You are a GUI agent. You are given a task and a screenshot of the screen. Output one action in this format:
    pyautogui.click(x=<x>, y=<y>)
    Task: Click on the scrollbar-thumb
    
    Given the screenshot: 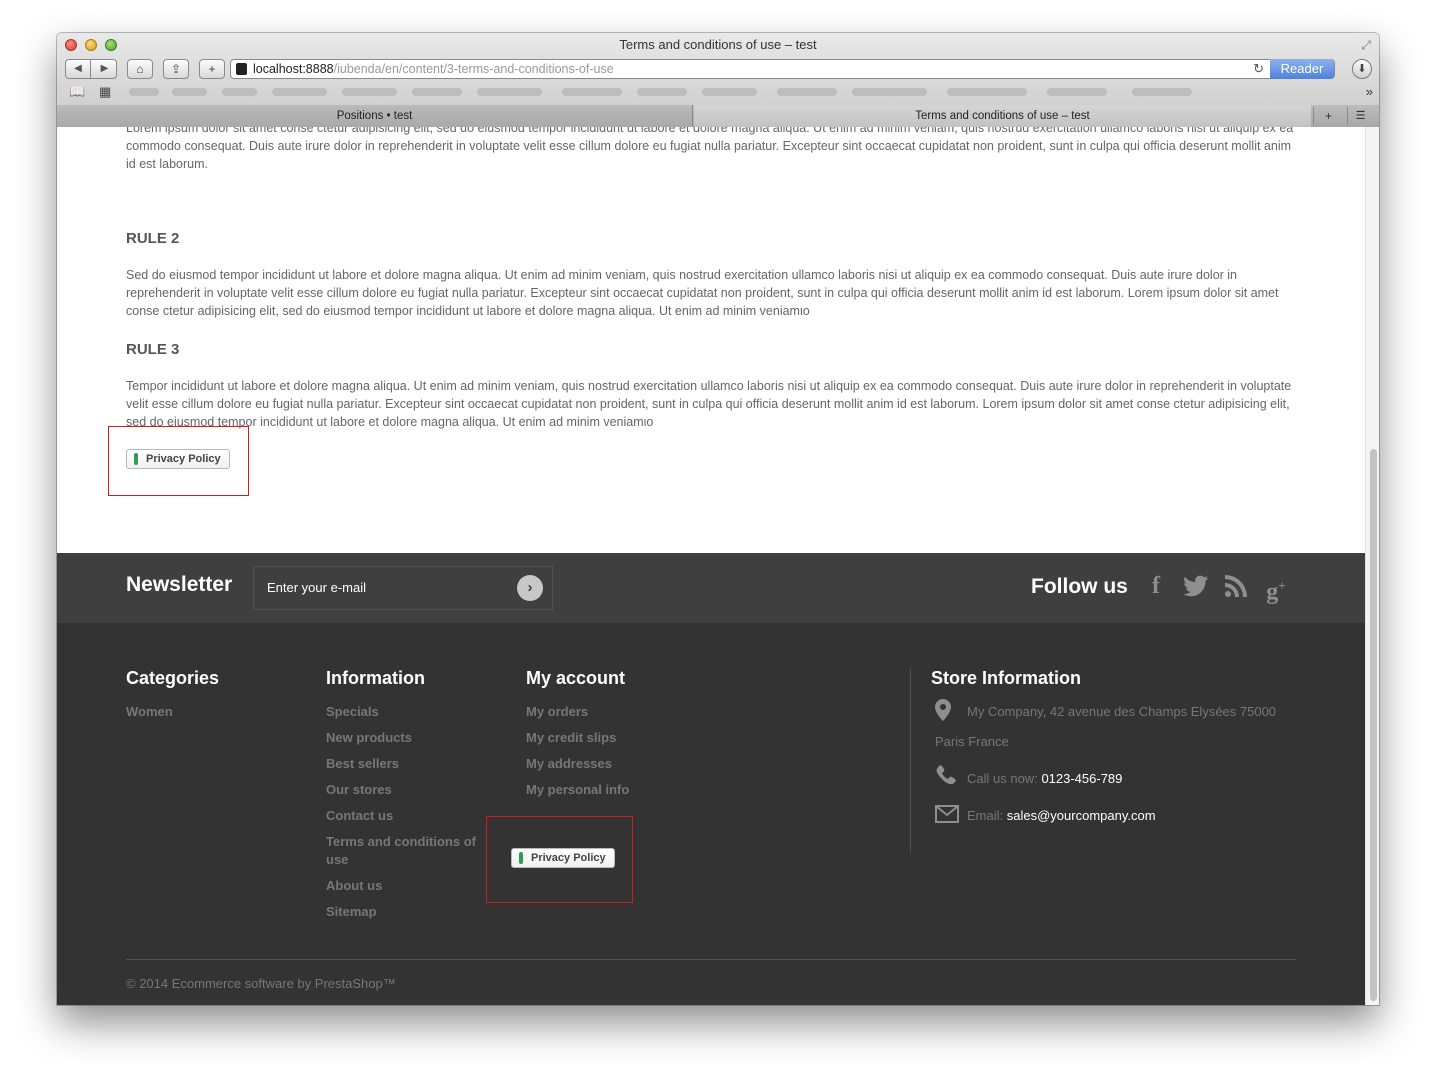 What is the action you would take?
    pyautogui.click(x=1373, y=725)
    